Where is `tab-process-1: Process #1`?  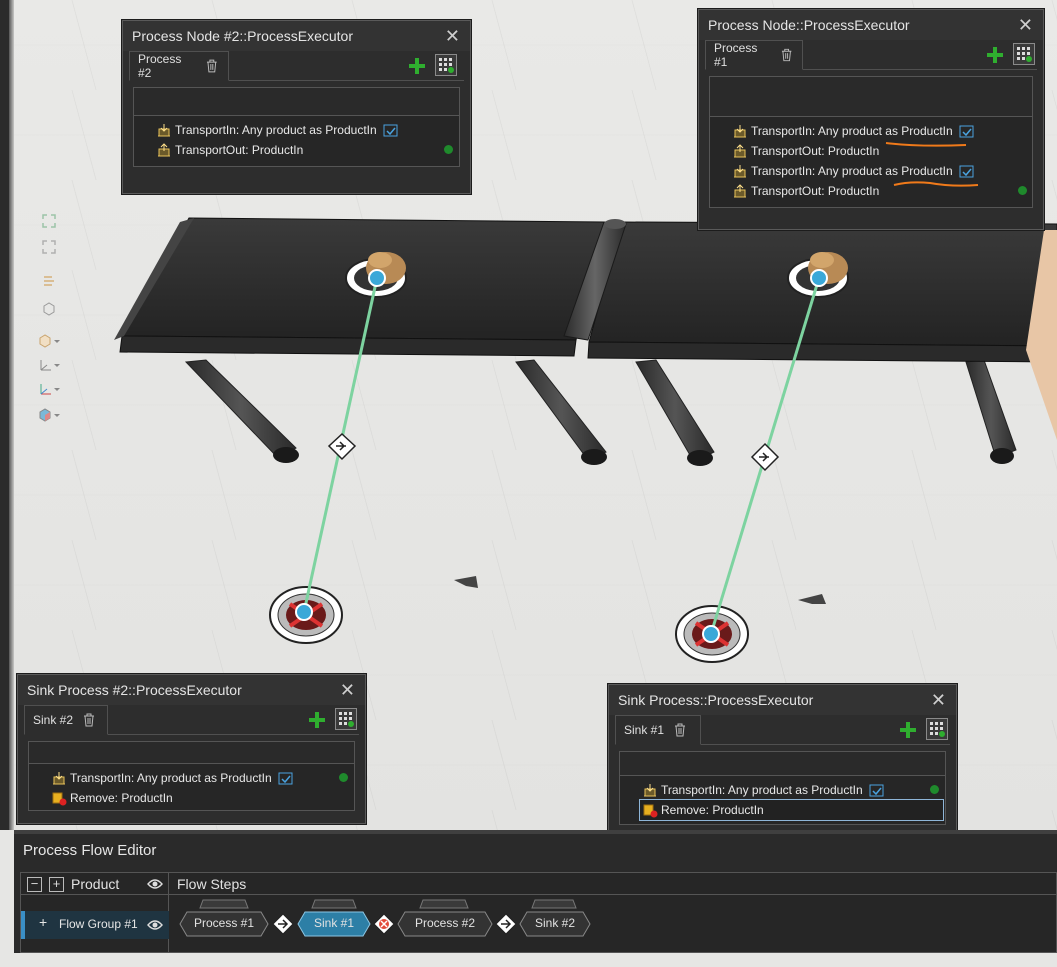 tab-process-1: Process #1 is located at coordinates (754, 55).